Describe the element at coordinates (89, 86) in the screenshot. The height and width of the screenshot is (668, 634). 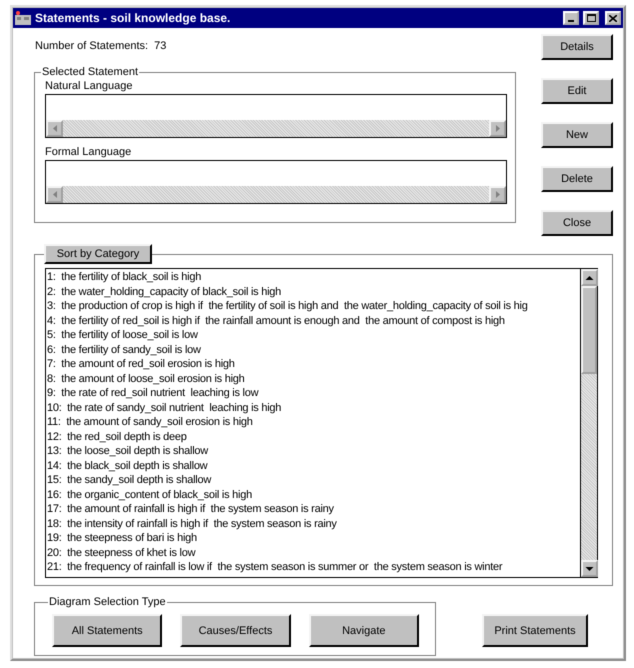
I see `field-label: Natural Language` at that location.